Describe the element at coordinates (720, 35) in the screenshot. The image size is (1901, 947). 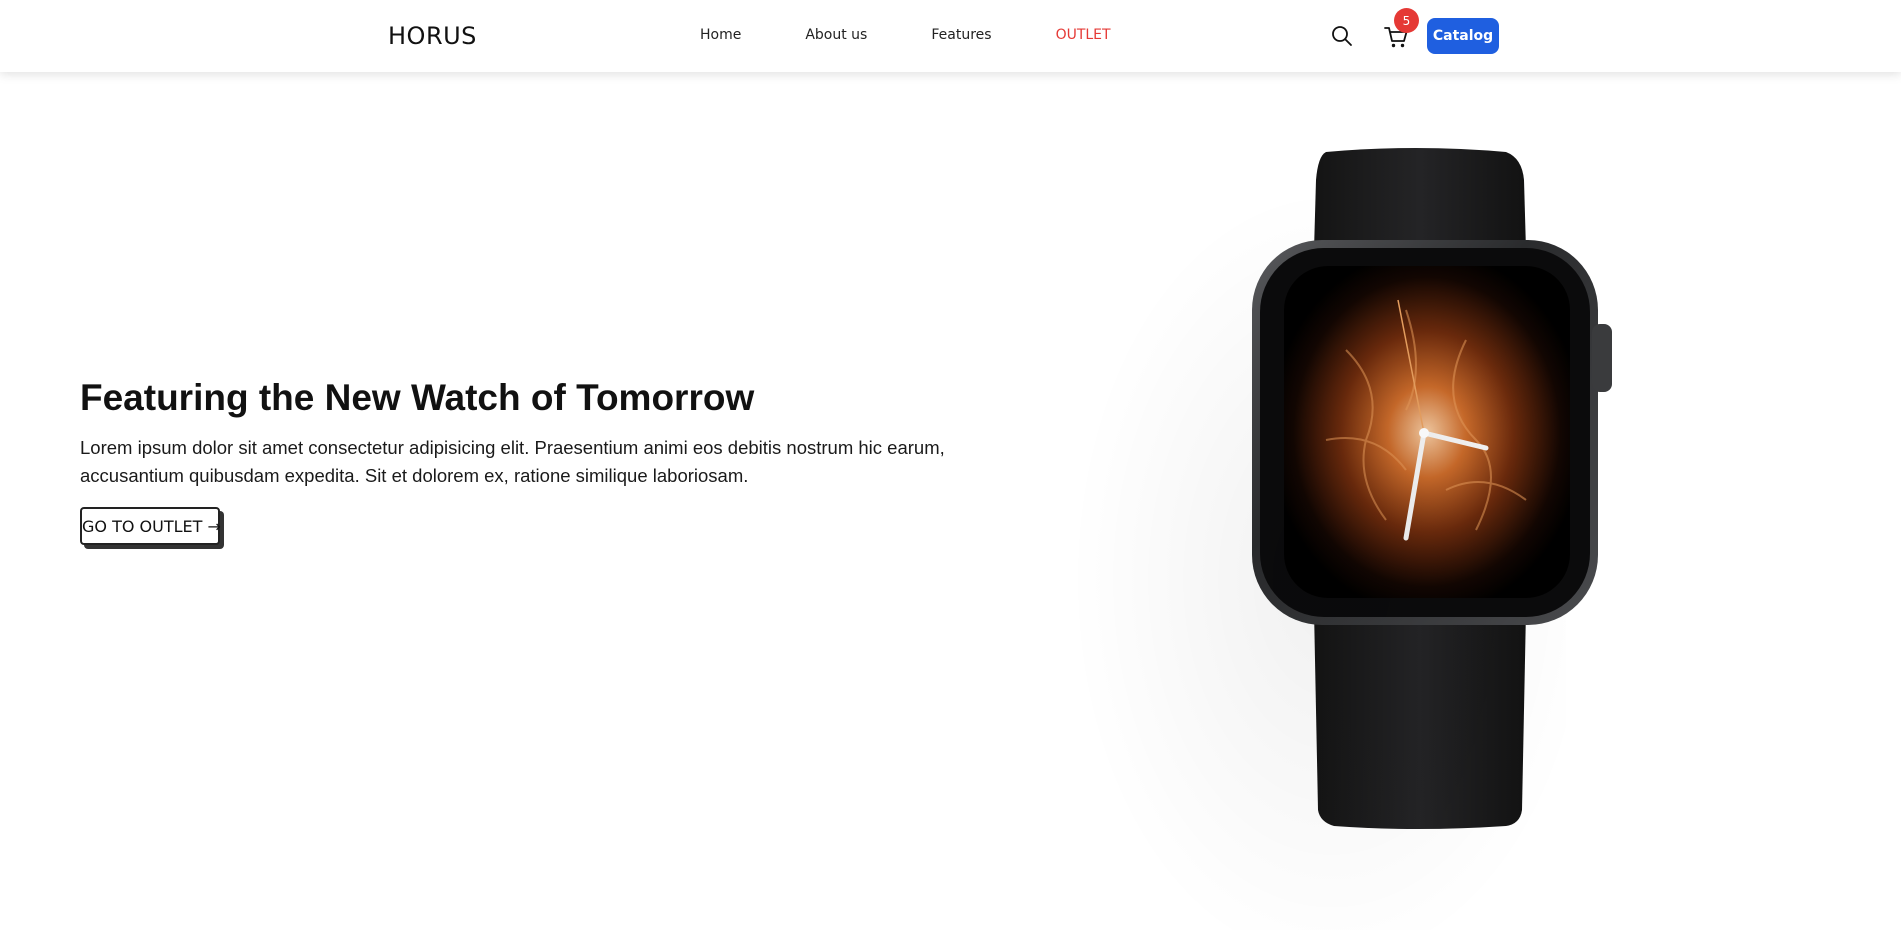
I see `nav-link-home: Home` at that location.